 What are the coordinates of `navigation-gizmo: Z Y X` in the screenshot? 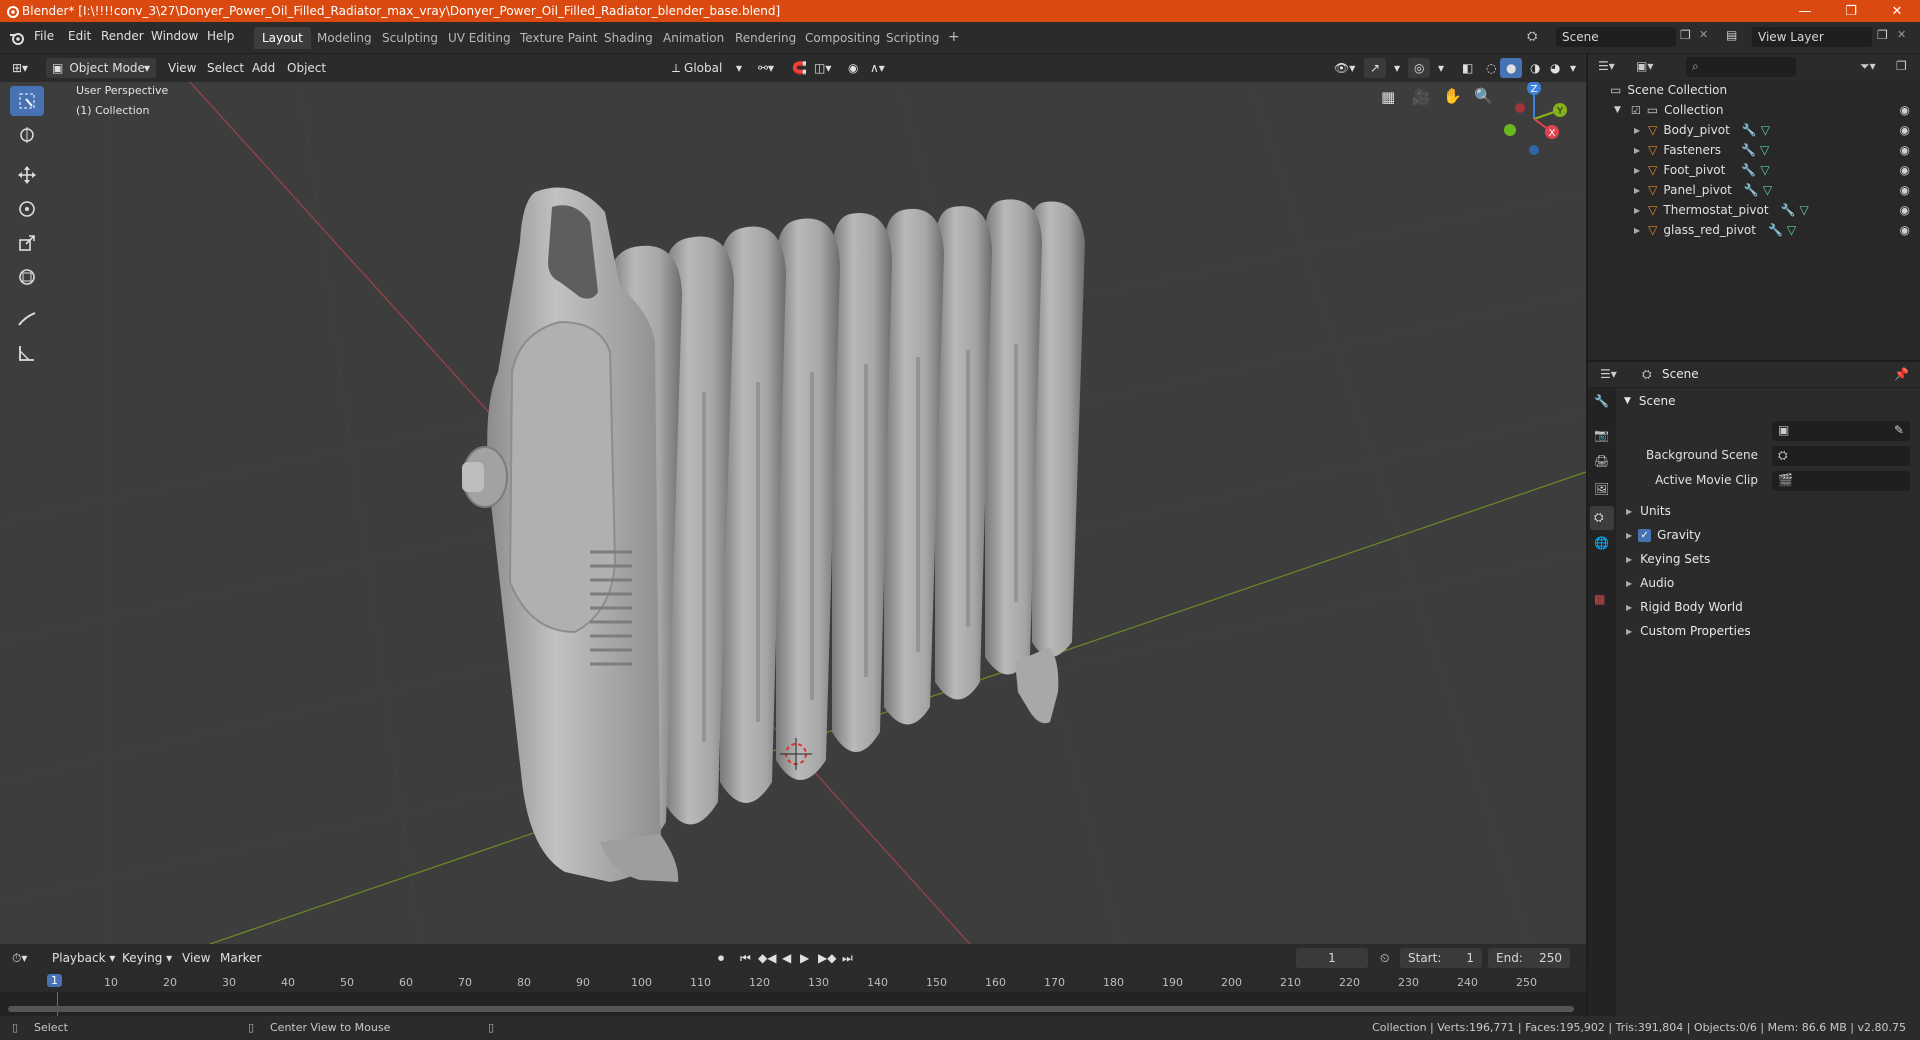 It's located at (1530, 123).